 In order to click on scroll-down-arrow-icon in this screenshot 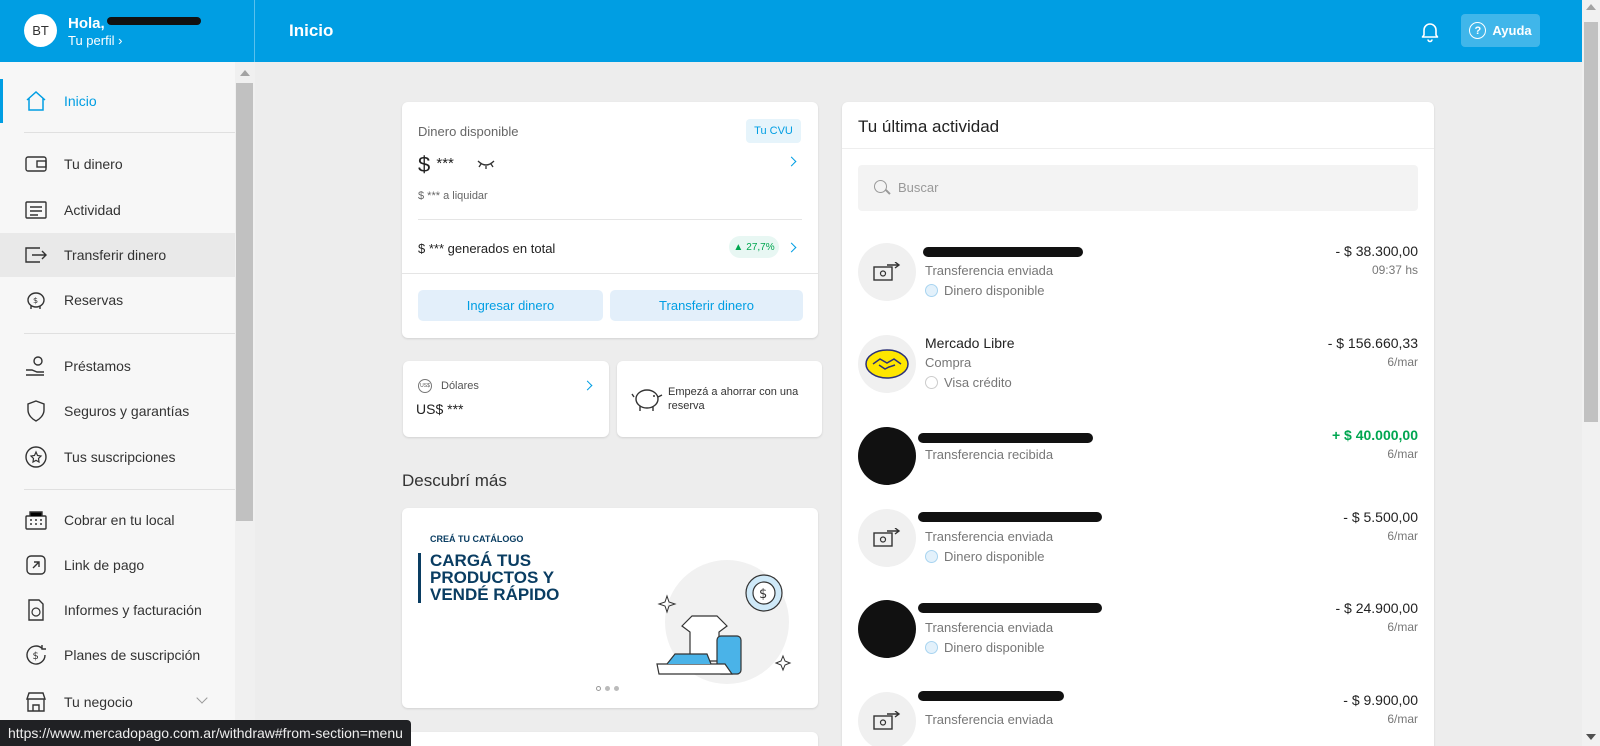, I will do `click(1591, 737)`.